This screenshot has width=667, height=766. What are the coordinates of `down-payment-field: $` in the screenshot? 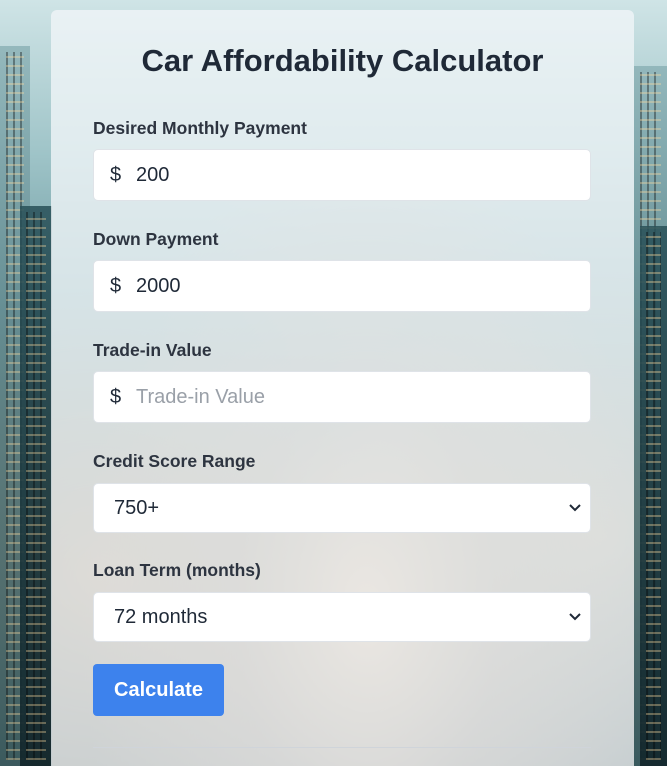 It's located at (342, 286).